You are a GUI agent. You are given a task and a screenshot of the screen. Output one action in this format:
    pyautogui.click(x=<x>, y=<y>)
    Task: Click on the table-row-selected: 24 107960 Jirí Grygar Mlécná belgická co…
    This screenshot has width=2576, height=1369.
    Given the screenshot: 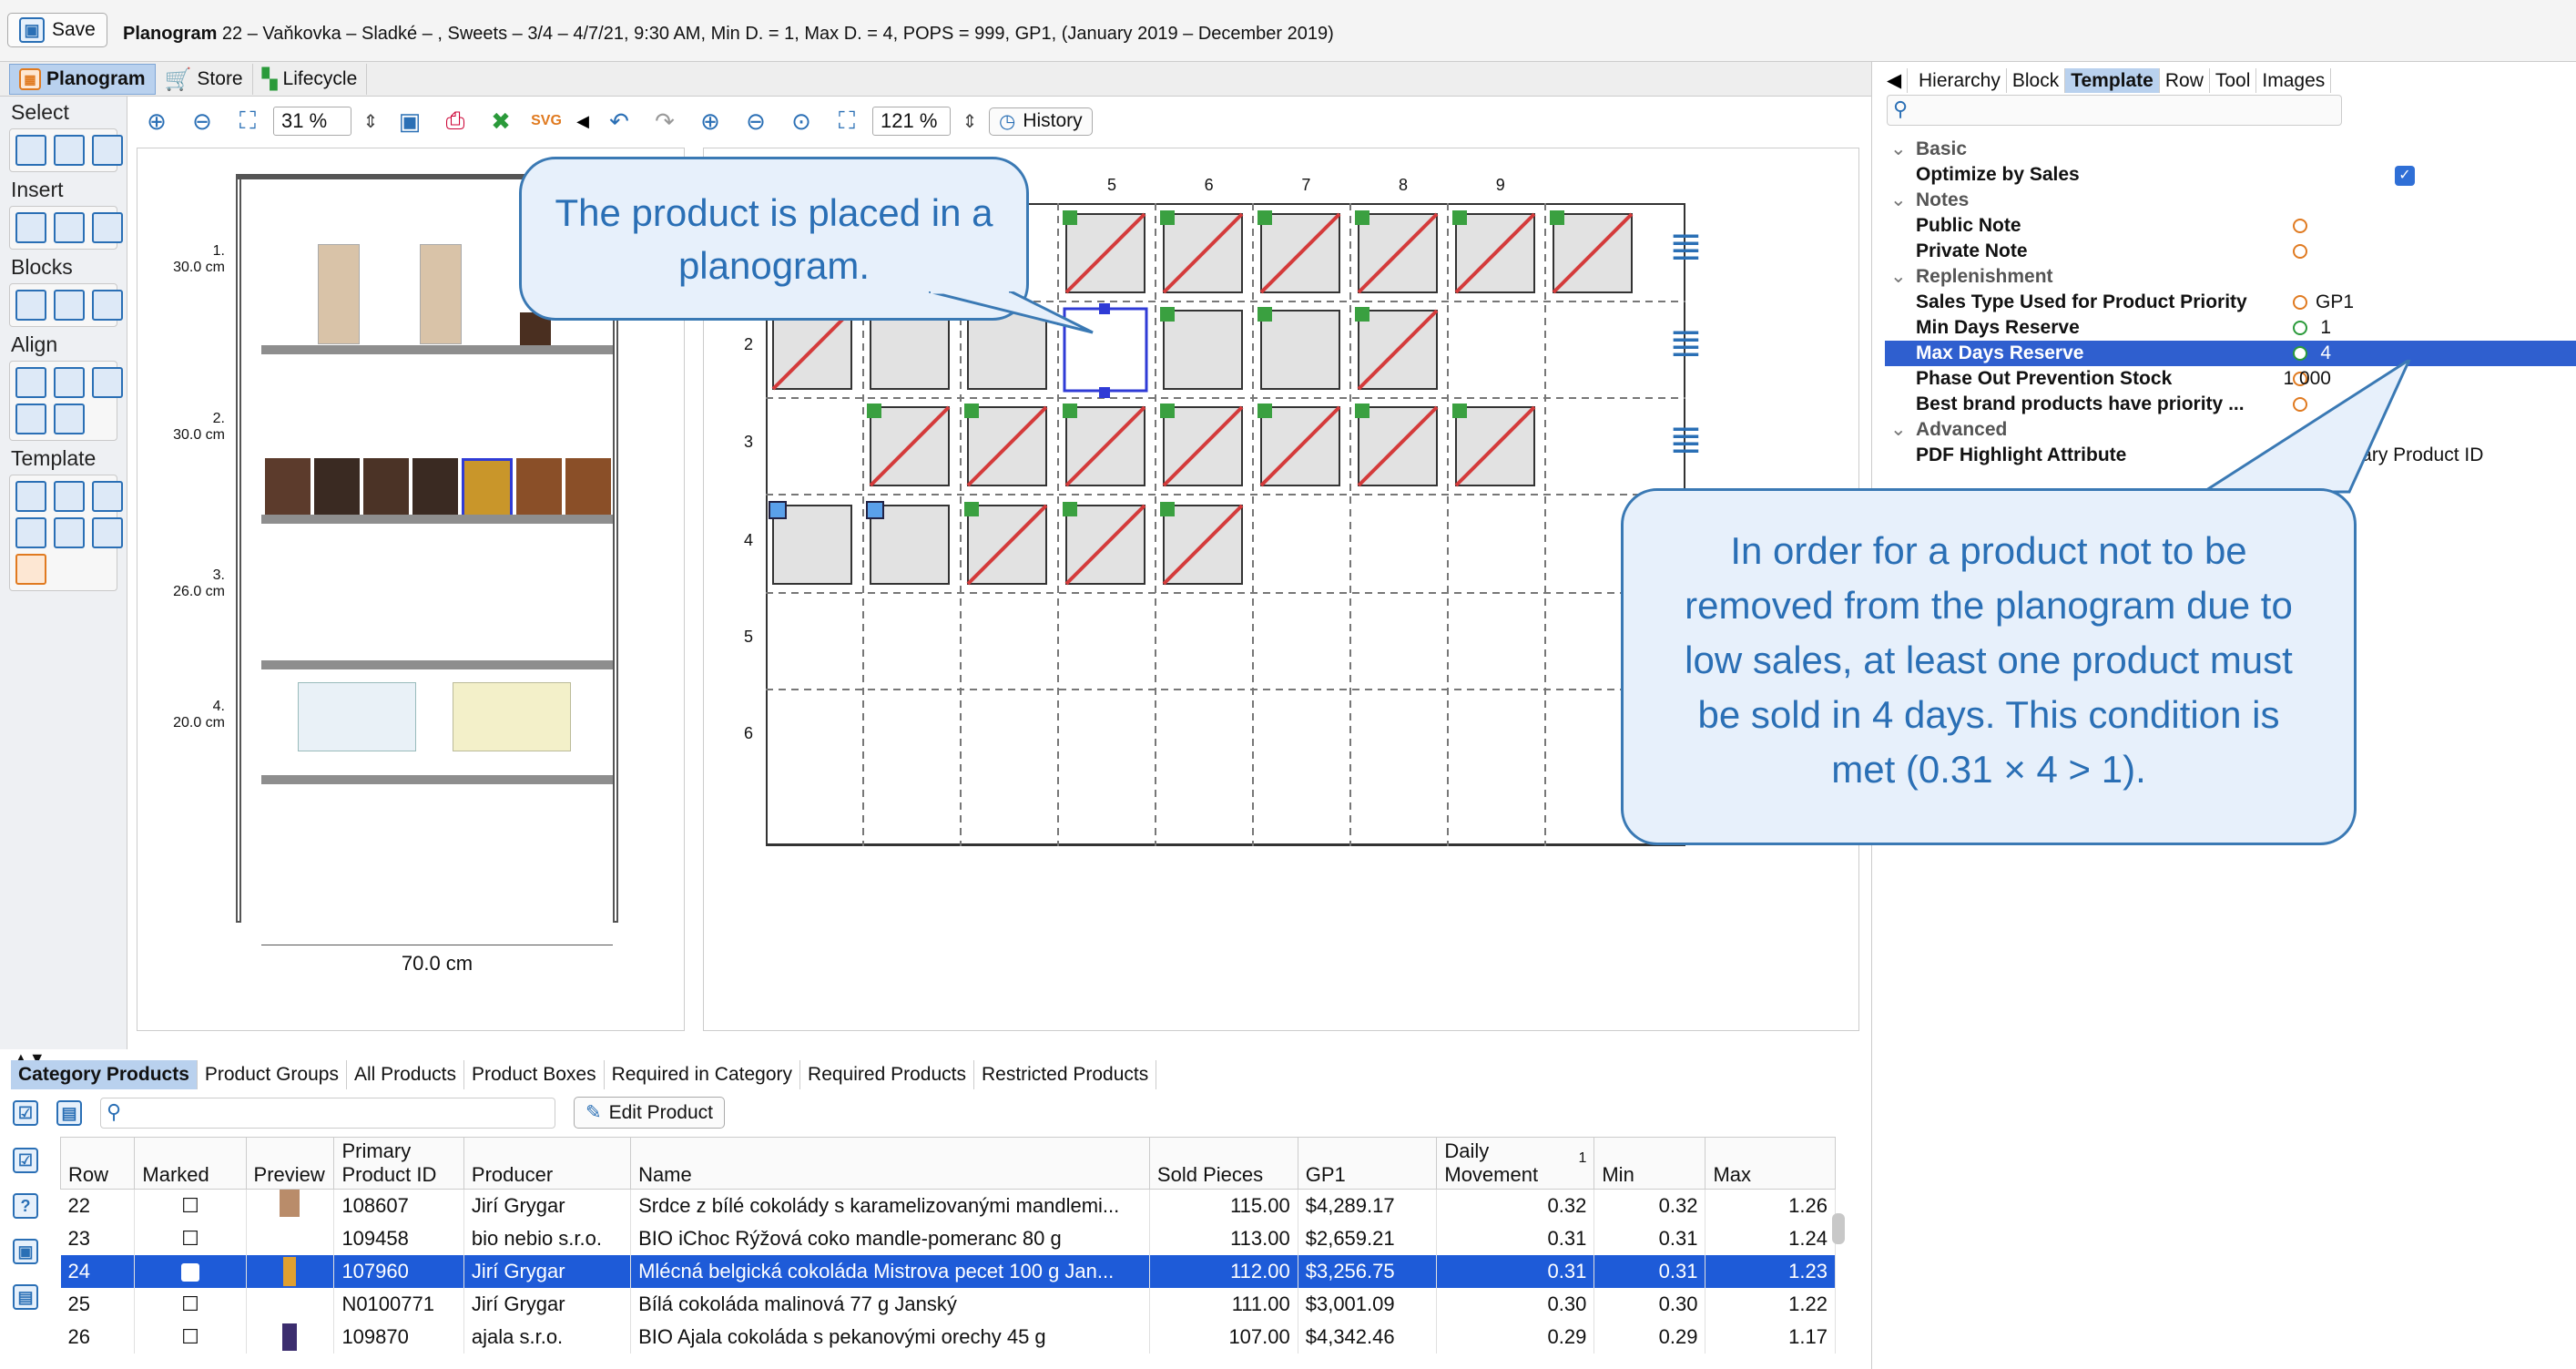 What is the action you would take?
    pyautogui.click(x=948, y=1271)
    